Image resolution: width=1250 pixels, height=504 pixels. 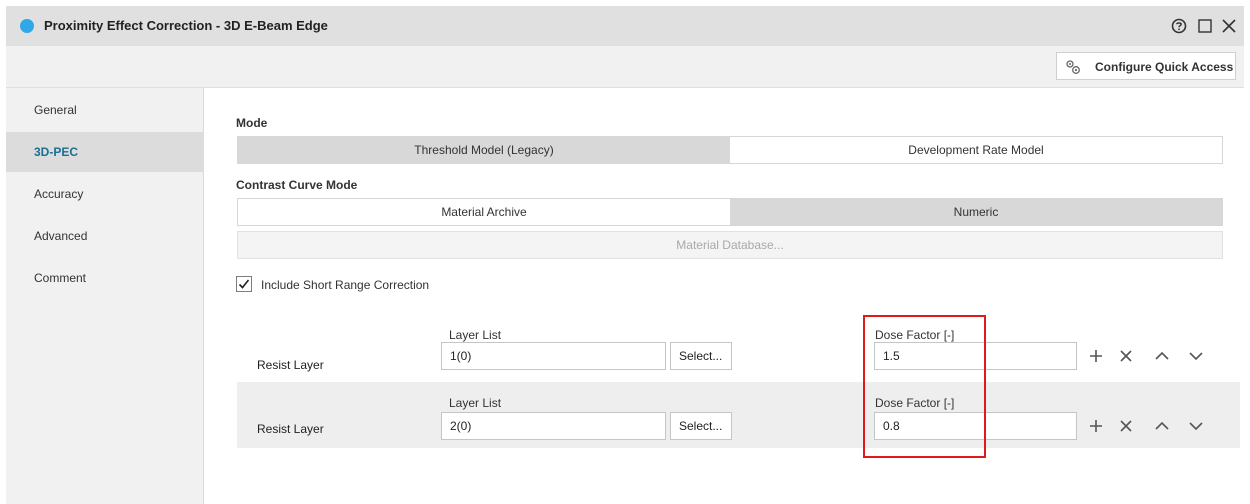 I want to click on sidebar-item-label: General, so click(x=55, y=110).